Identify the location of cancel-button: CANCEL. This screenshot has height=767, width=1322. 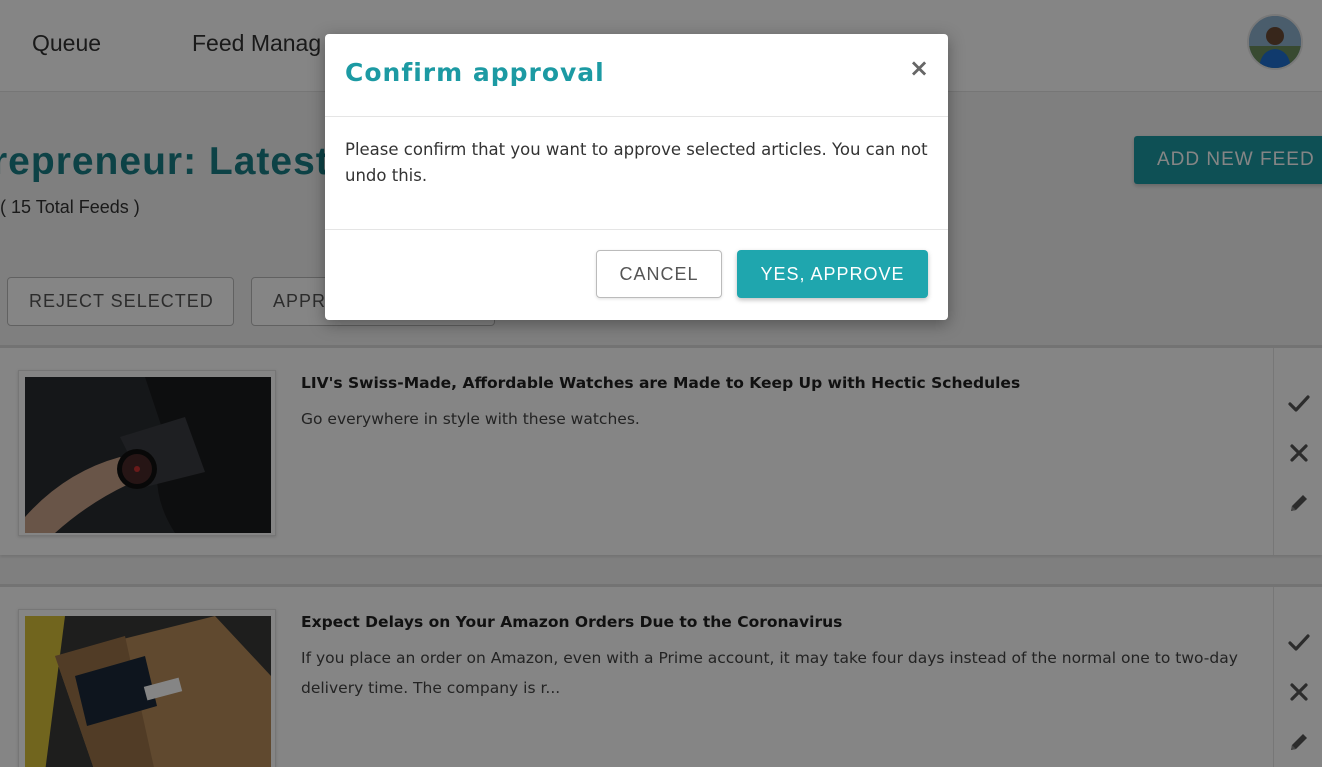
(659, 274).